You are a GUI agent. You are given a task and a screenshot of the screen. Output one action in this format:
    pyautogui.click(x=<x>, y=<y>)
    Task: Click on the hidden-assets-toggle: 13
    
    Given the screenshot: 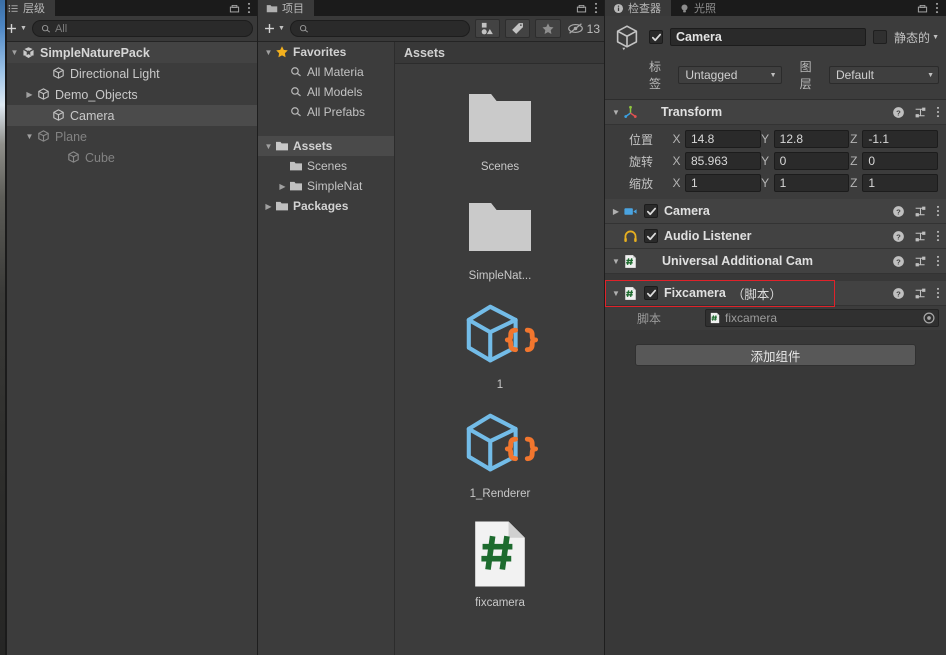 What is the action you would take?
    pyautogui.click(x=583, y=29)
    